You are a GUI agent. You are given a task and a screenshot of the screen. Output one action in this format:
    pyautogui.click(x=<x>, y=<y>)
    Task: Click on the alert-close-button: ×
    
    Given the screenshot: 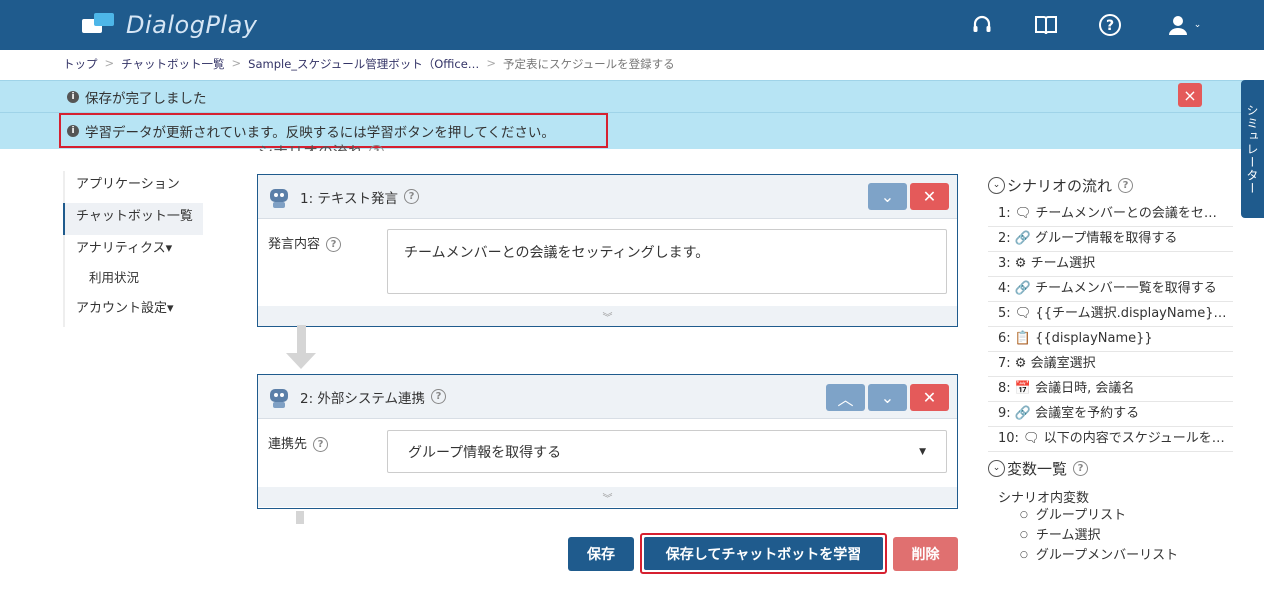 What is the action you would take?
    pyautogui.click(x=1190, y=95)
    